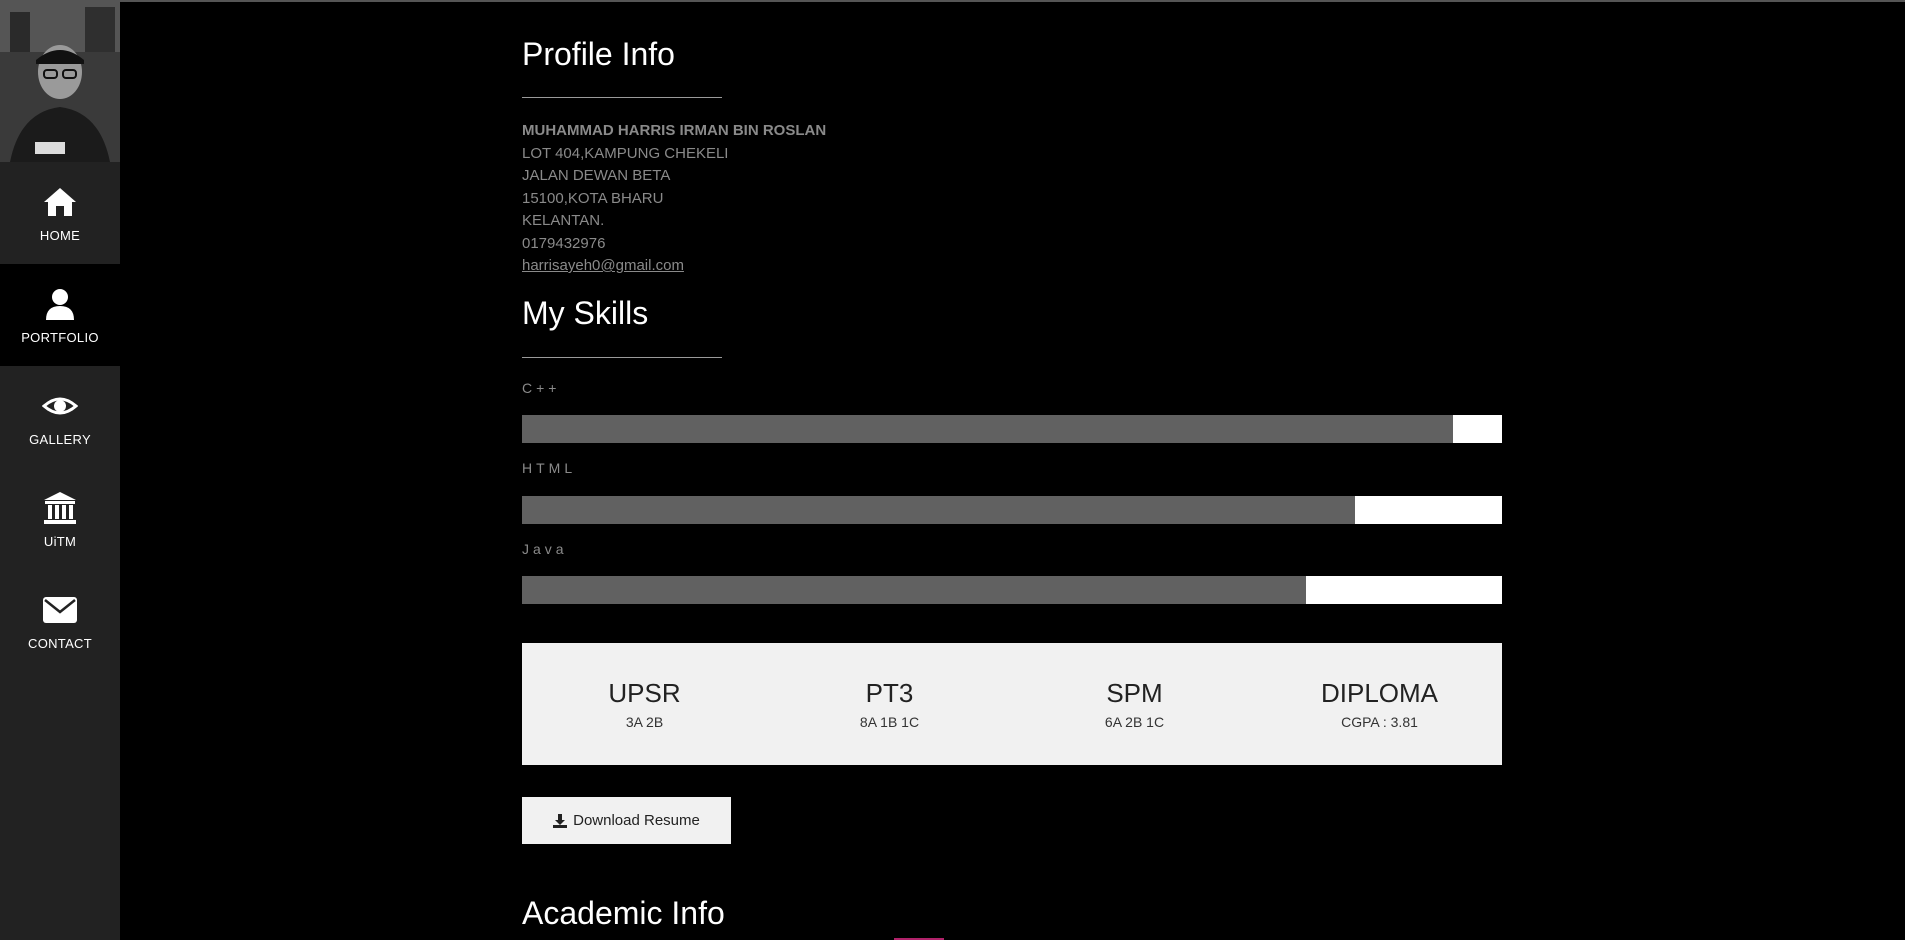 The image size is (1905, 940). What do you see at coordinates (889, 693) in the screenshot?
I see `grade-title: PT3` at bounding box center [889, 693].